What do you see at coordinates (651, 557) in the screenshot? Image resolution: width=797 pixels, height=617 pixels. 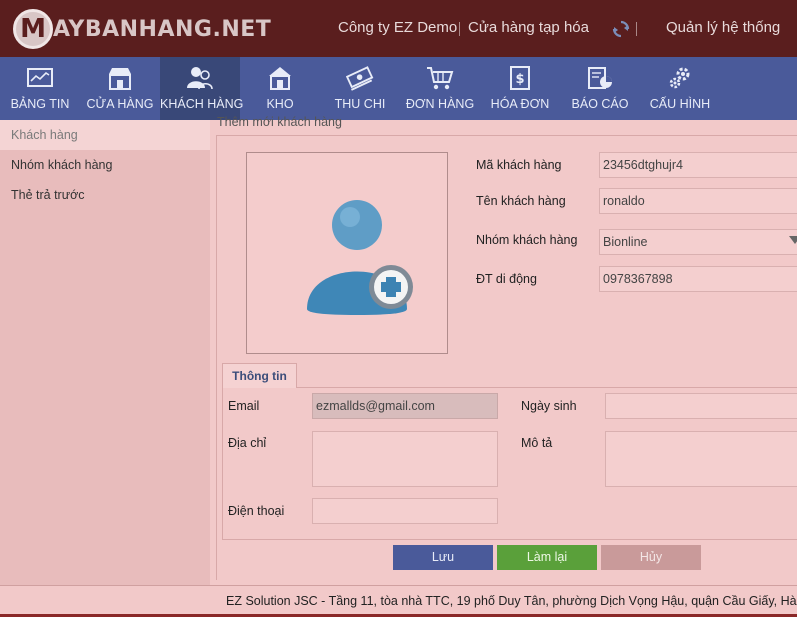 I see `cancel-button: Hủy` at bounding box center [651, 557].